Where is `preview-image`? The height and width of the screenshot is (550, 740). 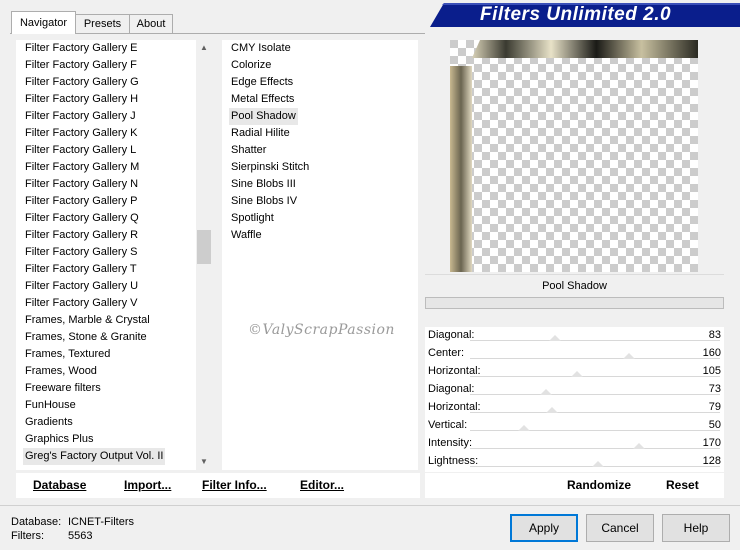 preview-image is located at coordinates (574, 156).